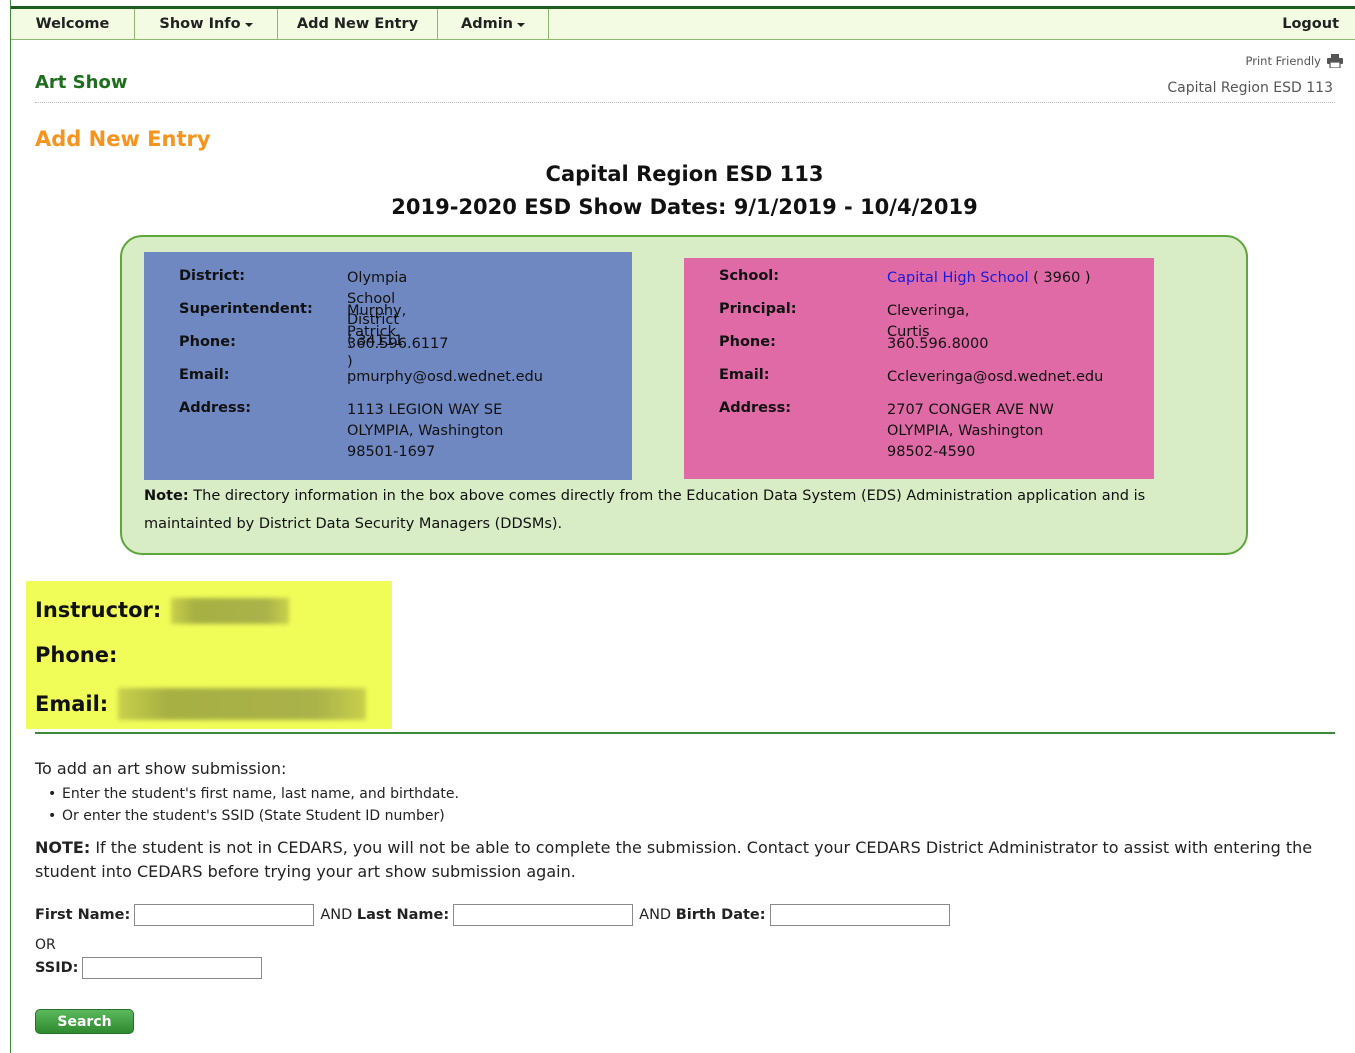  I want to click on last-name-input, so click(543, 915).